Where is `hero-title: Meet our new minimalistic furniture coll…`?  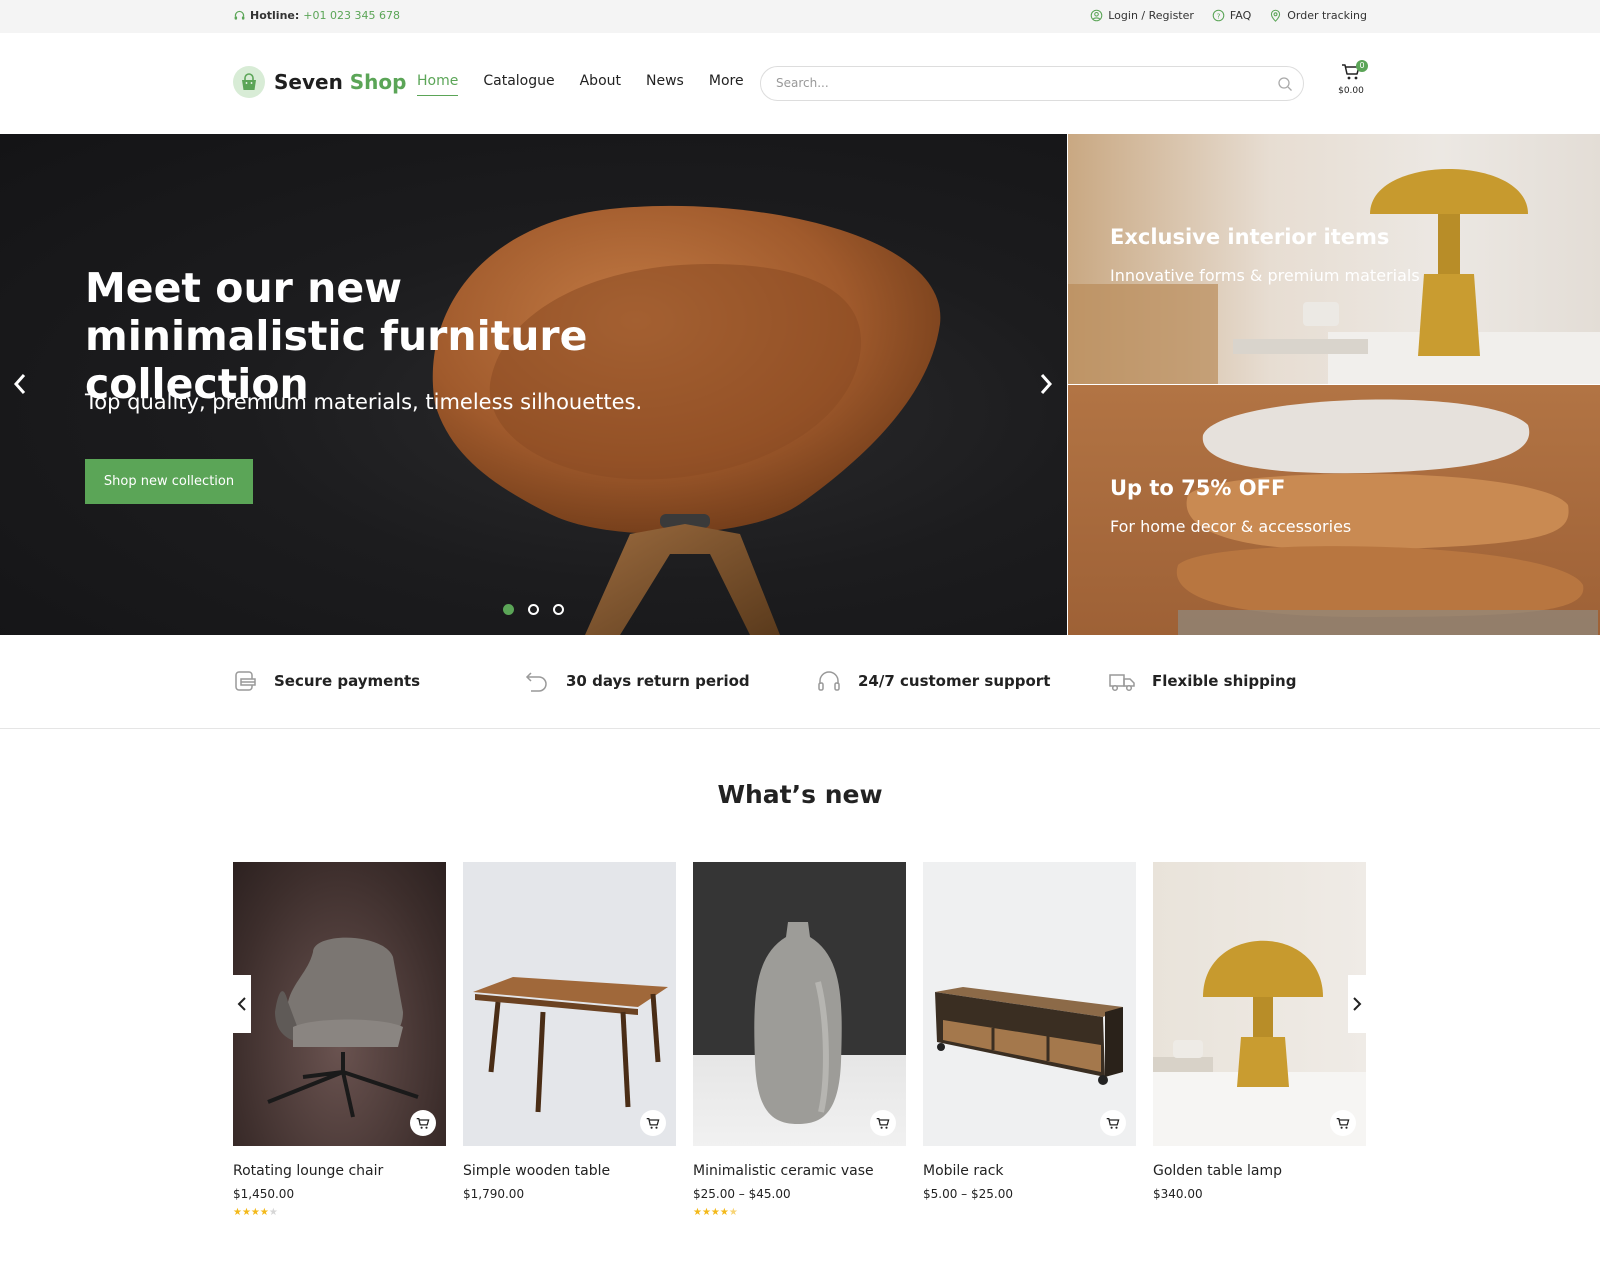 hero-title: Meet our new minimalistic furniture coll… is located at coordinates (336, 336).